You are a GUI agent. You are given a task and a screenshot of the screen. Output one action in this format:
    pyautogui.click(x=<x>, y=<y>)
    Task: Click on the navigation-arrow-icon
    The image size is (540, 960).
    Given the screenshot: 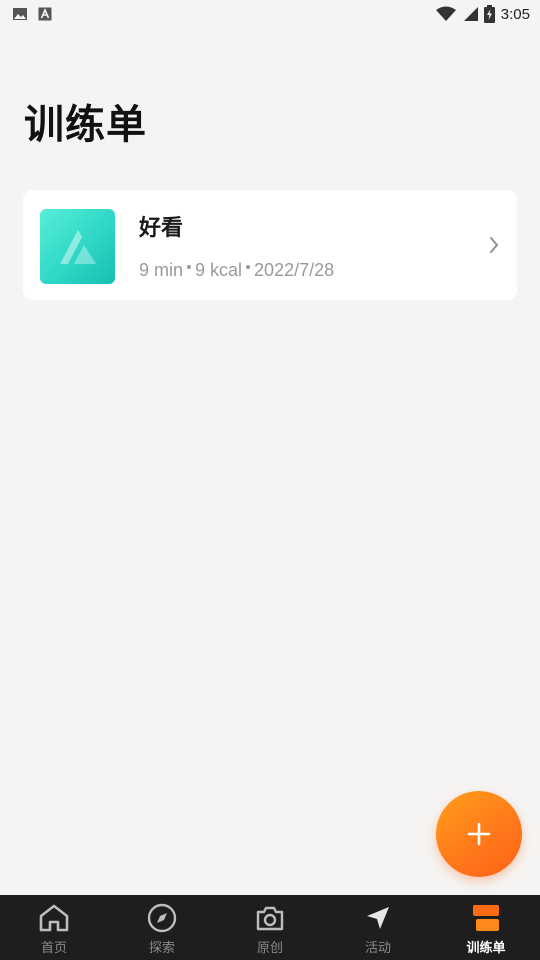 What is the action you would take?
    pyautogui.click(x=378, y=918)
    